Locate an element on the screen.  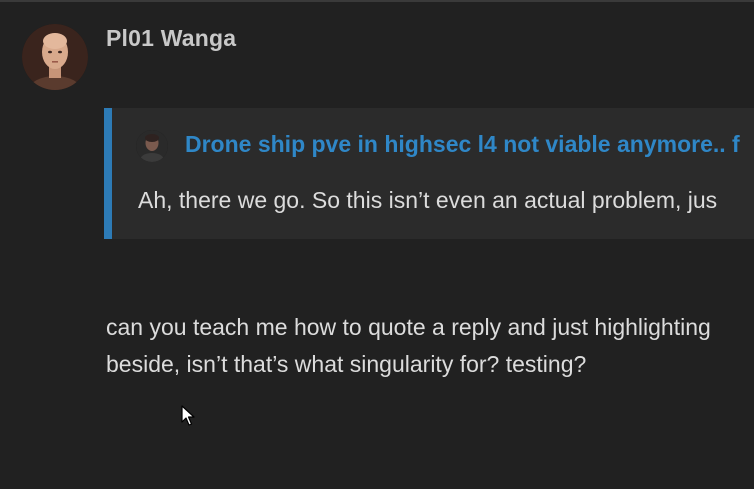
divider is located at coordinates (377, 1).